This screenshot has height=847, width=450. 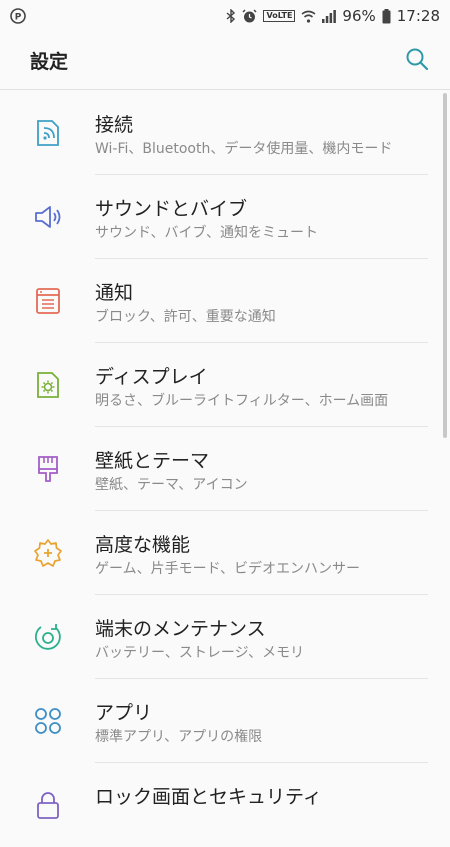 What do you see at coordinates (208, 797) in the screenshot?
I see `settings-item-label: ロック画面とセキュリティ` at bounding box center [208, 797].